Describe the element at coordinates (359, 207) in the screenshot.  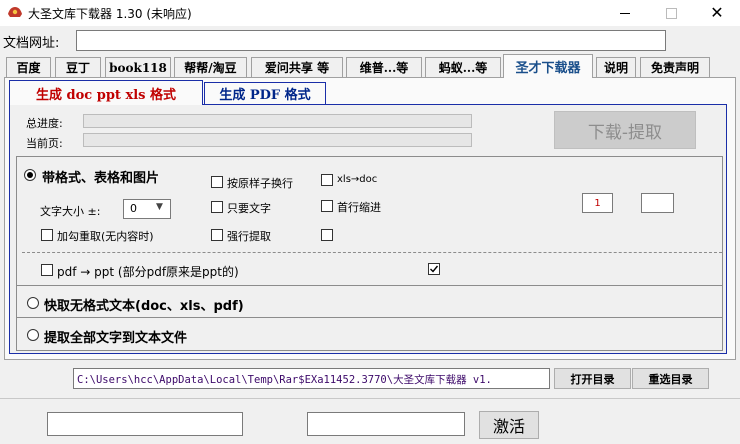
I see `first-line-indent-label: 首行缩进` at that location.